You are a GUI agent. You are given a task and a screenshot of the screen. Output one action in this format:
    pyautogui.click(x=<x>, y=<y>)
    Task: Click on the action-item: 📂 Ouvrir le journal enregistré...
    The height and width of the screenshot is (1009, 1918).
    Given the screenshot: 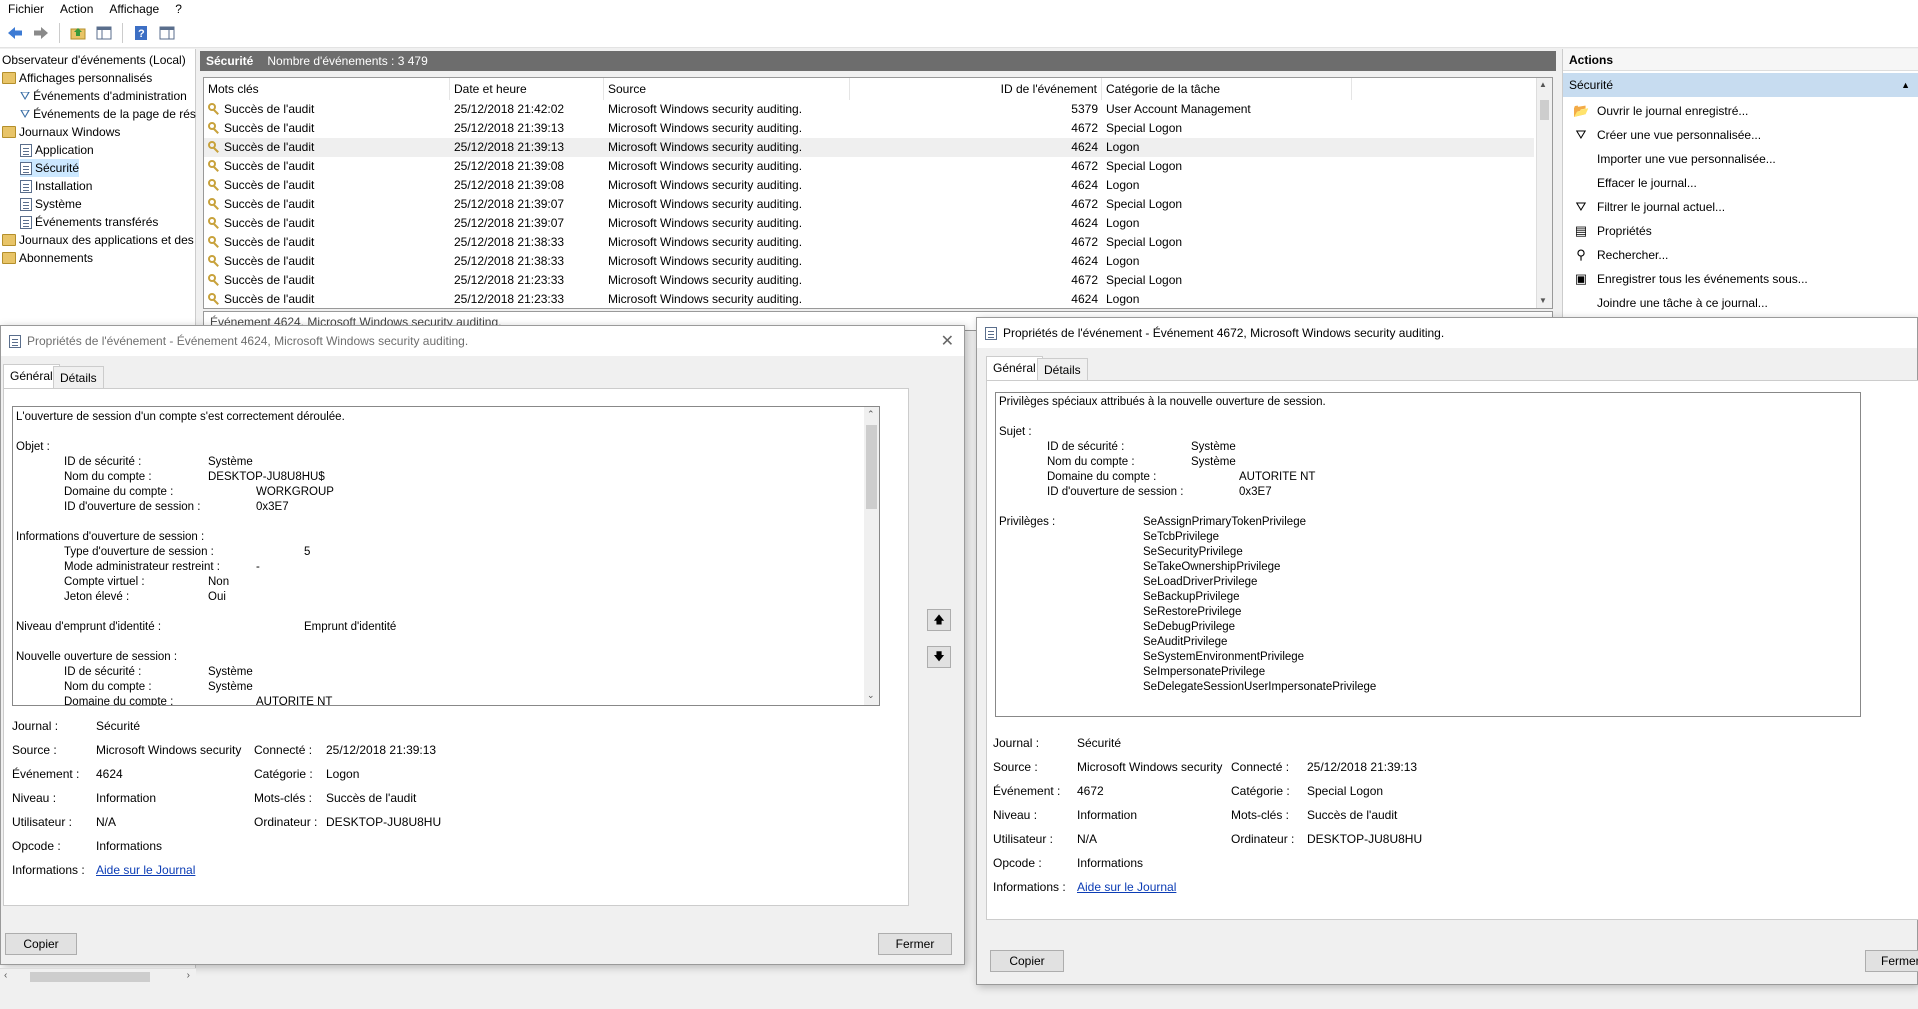 What is the action you would take?
    pyautogui.click(x=1740, y=111)
    